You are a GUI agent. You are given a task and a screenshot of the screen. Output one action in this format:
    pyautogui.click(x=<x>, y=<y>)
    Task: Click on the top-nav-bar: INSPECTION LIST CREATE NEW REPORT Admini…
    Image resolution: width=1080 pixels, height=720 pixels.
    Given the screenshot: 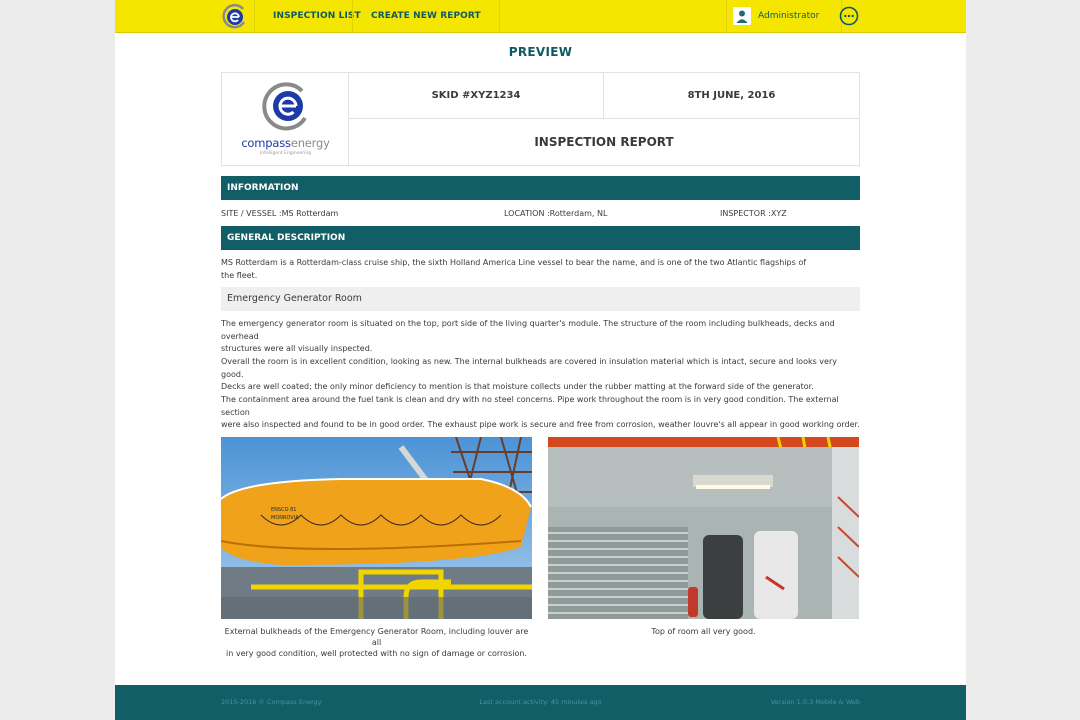 What is the action you would take?
    pyautogui.click(x=540, y=16)
    